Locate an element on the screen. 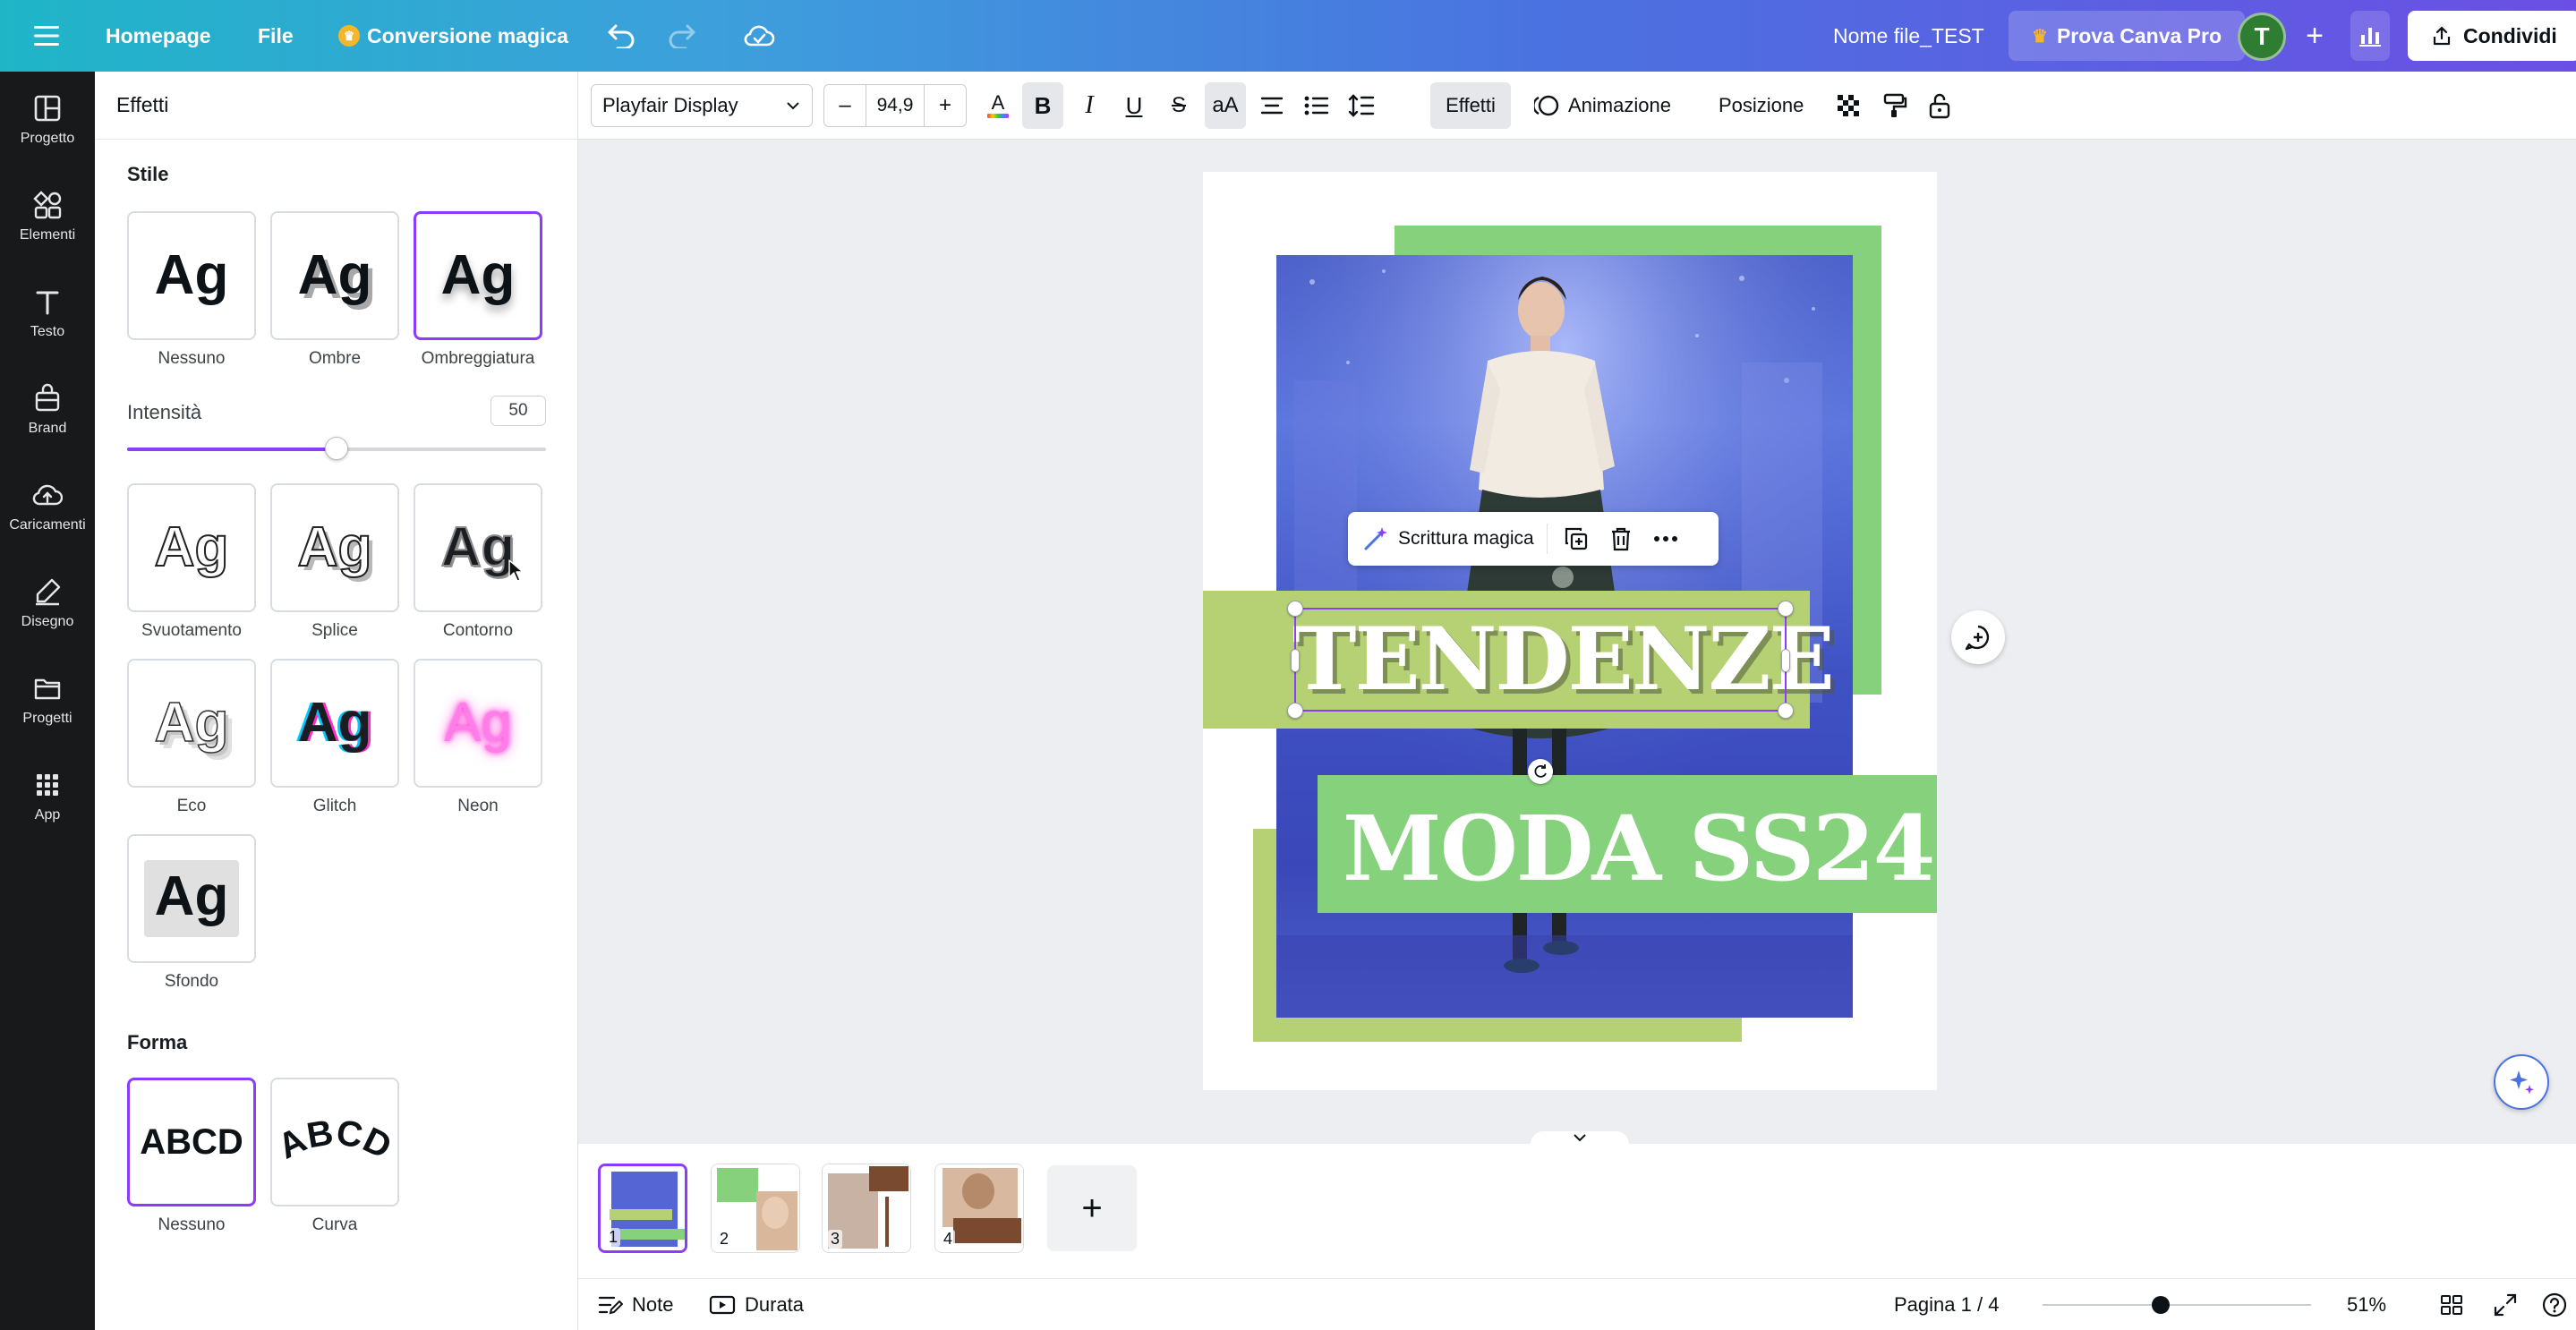  divider is located at coordinates (336, 139).